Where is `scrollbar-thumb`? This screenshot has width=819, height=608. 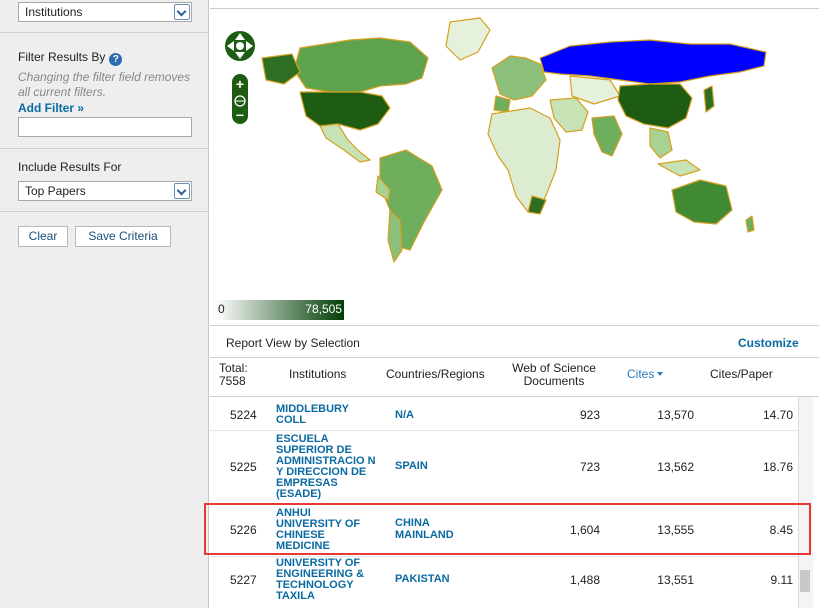 scrollbar-thumb is located at coordinates (805, 581).